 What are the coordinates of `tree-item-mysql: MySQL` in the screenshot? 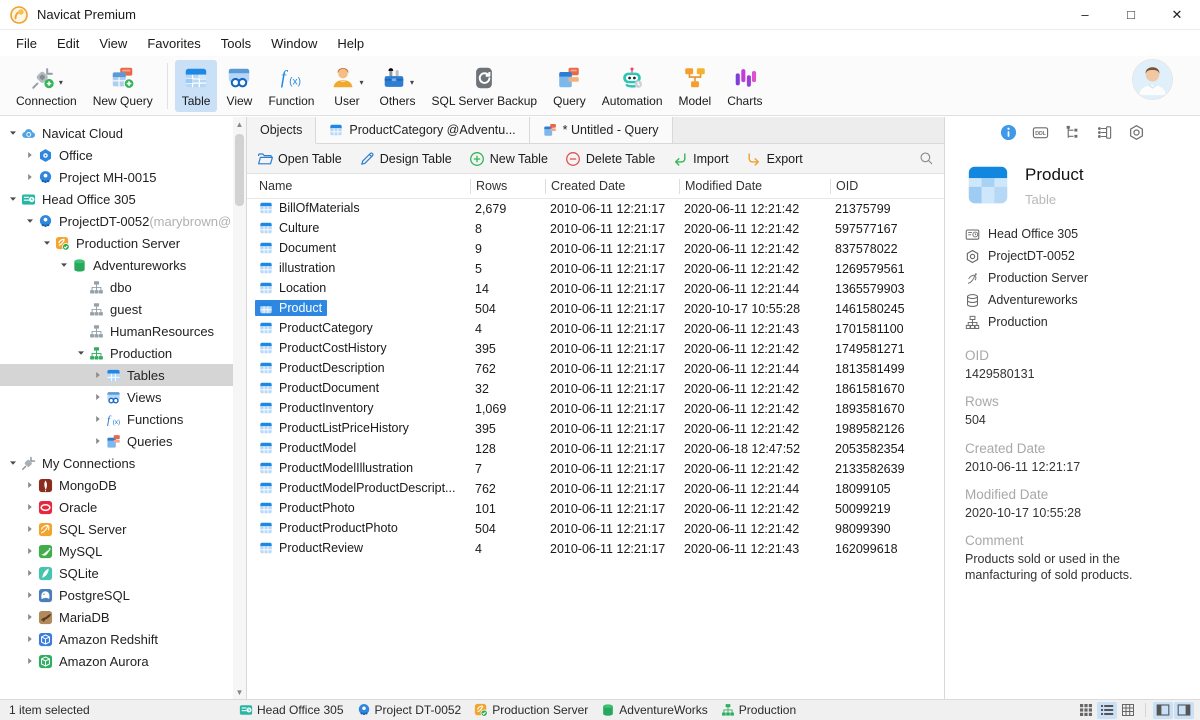 It's located at (123, 551).